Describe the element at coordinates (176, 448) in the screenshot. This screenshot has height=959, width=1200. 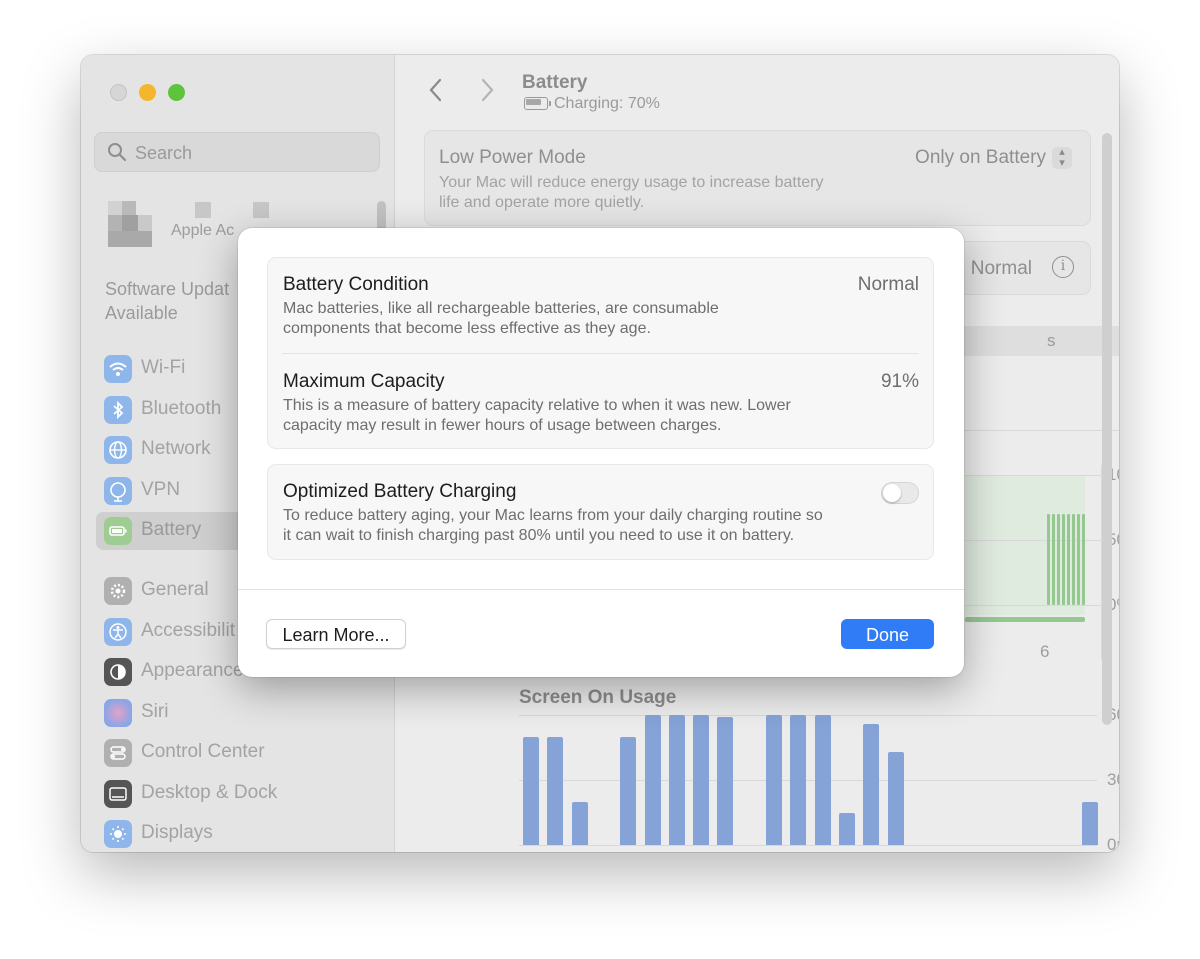
I see `sidebar-item-label: Network` at that location.